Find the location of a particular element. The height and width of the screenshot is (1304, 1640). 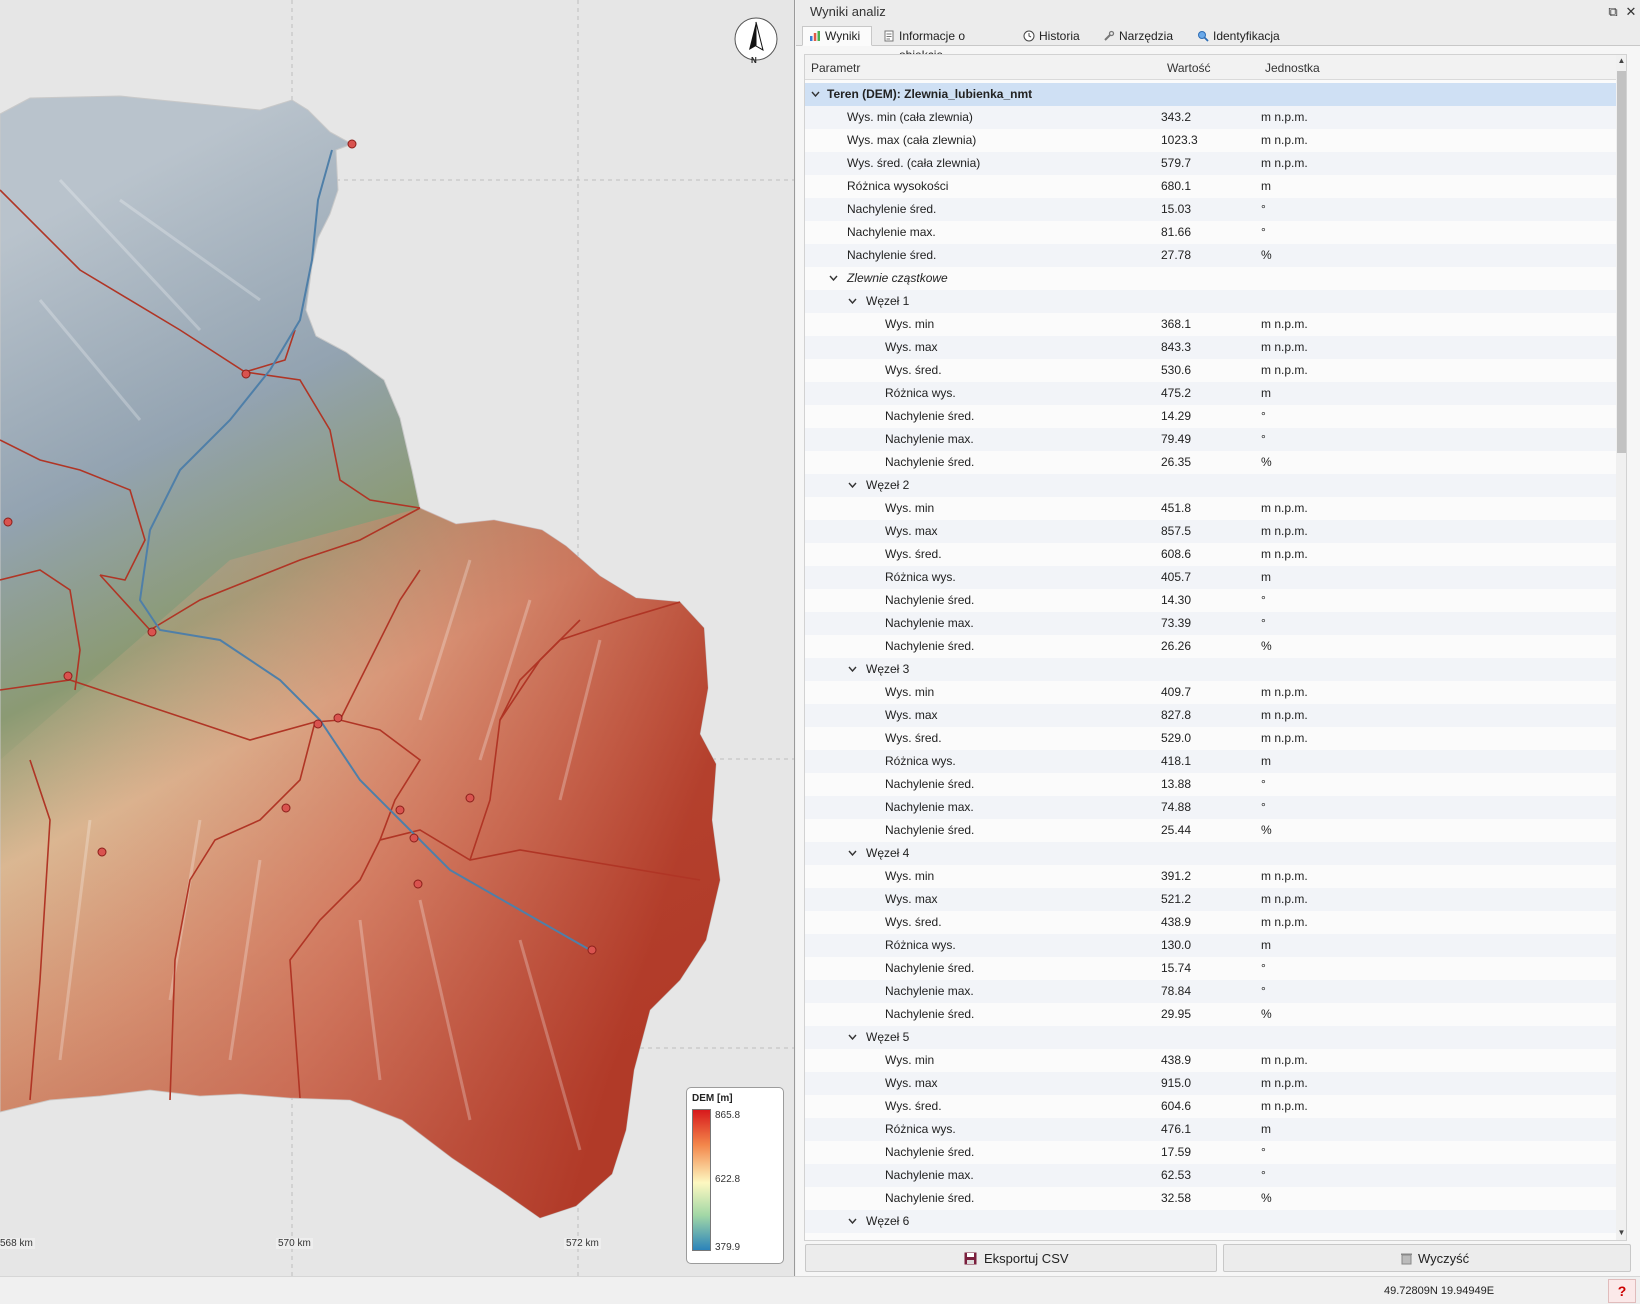

table-row: Nachylenie śred. 25.44% is located at coordinates (1210, 830).